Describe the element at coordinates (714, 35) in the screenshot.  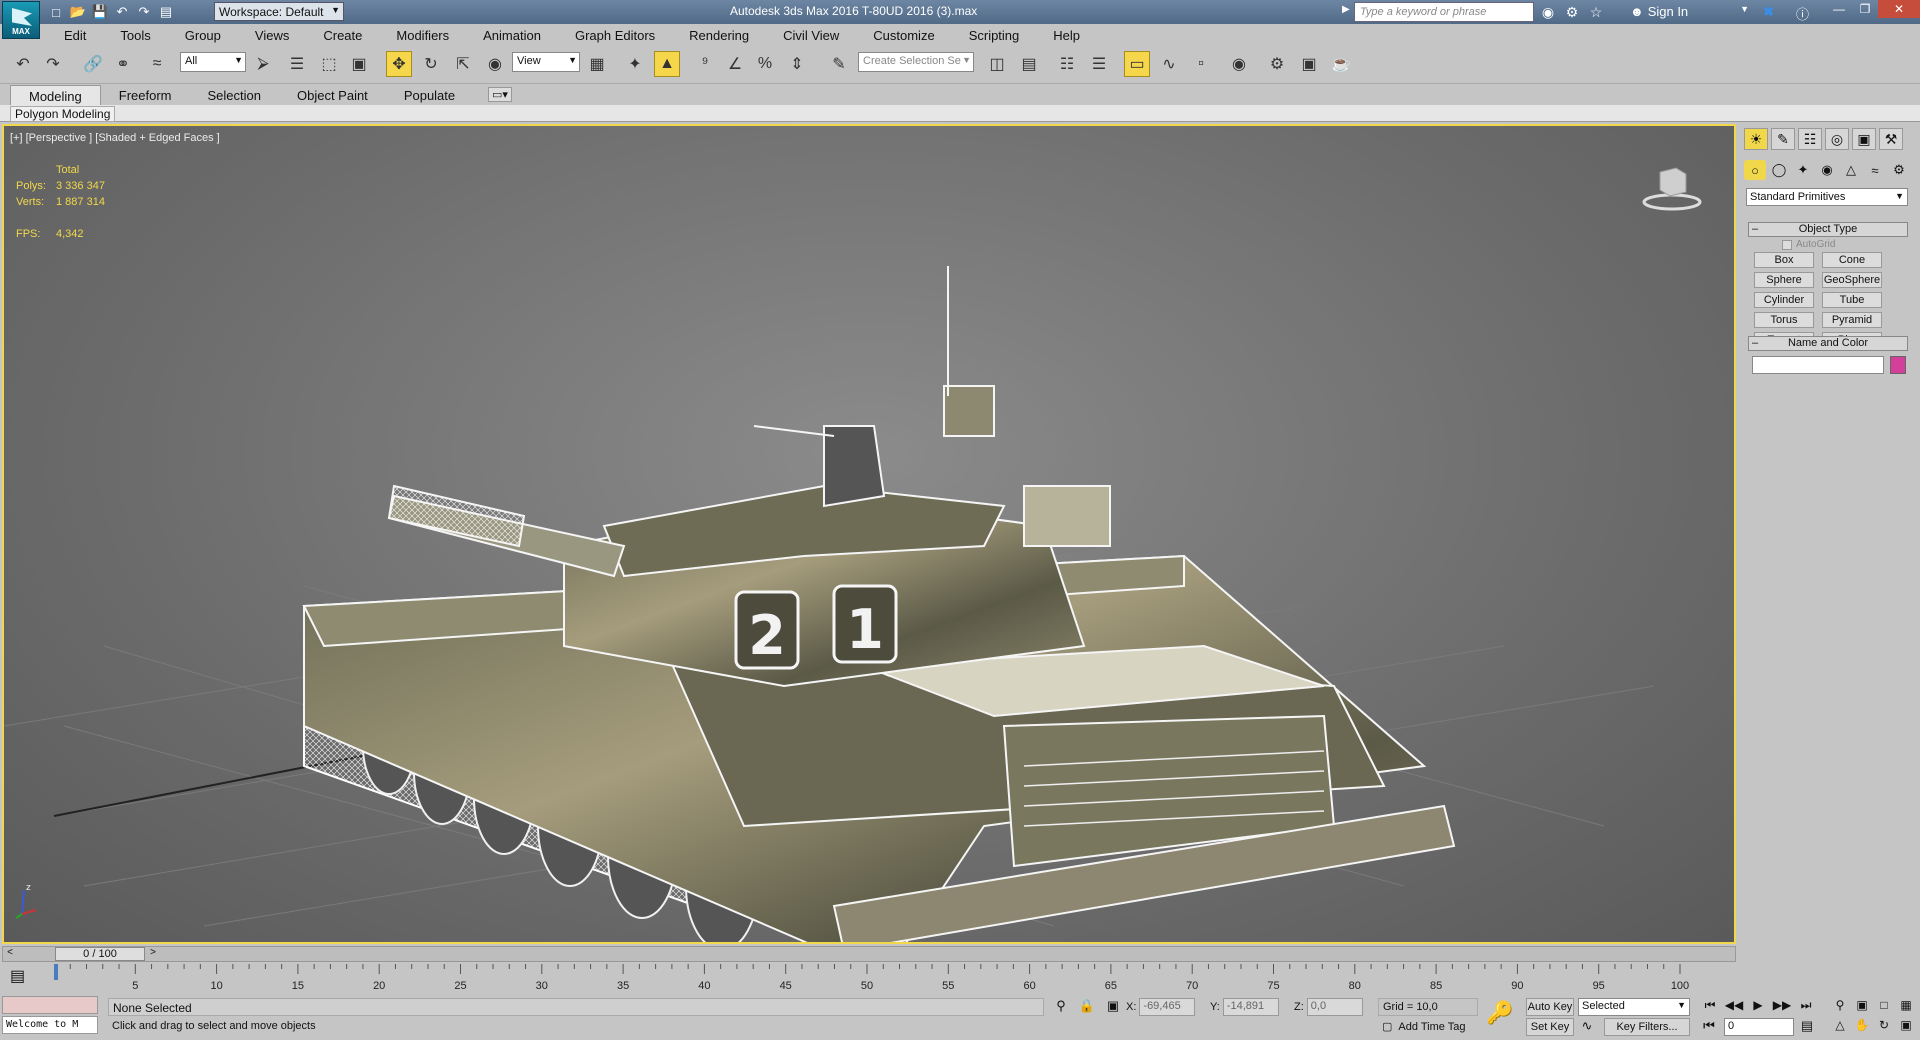
I see `menu-item-rendering: Rendering` at that location.